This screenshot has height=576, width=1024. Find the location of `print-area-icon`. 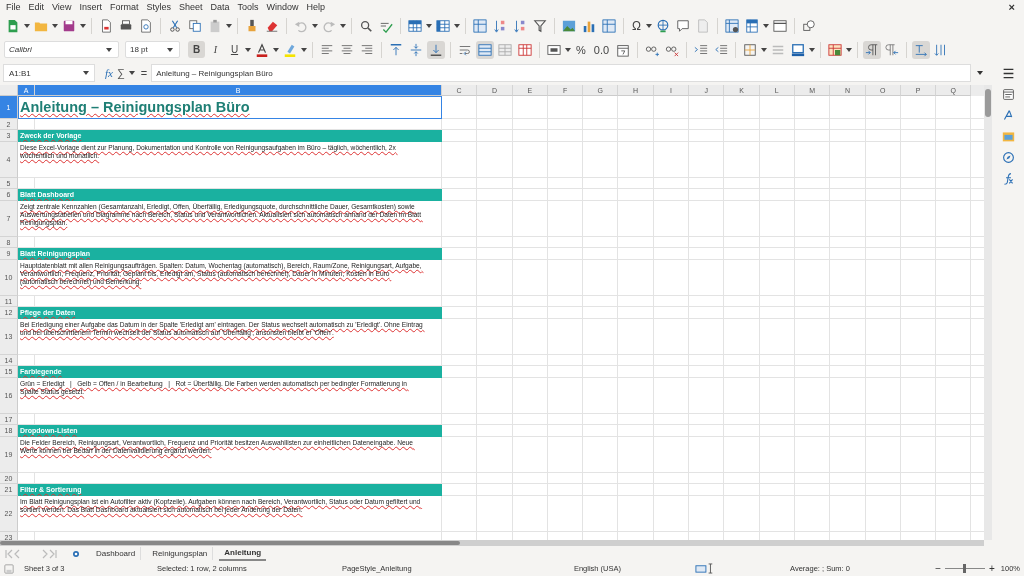

print-area-icon is located at coordinates (732, 26).